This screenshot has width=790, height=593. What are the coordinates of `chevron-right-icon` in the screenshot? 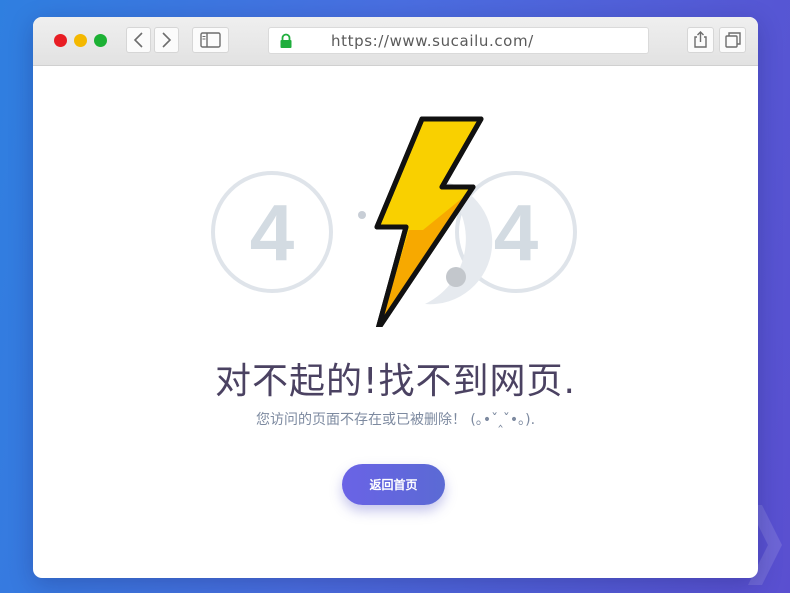 It's located at (167, 40).